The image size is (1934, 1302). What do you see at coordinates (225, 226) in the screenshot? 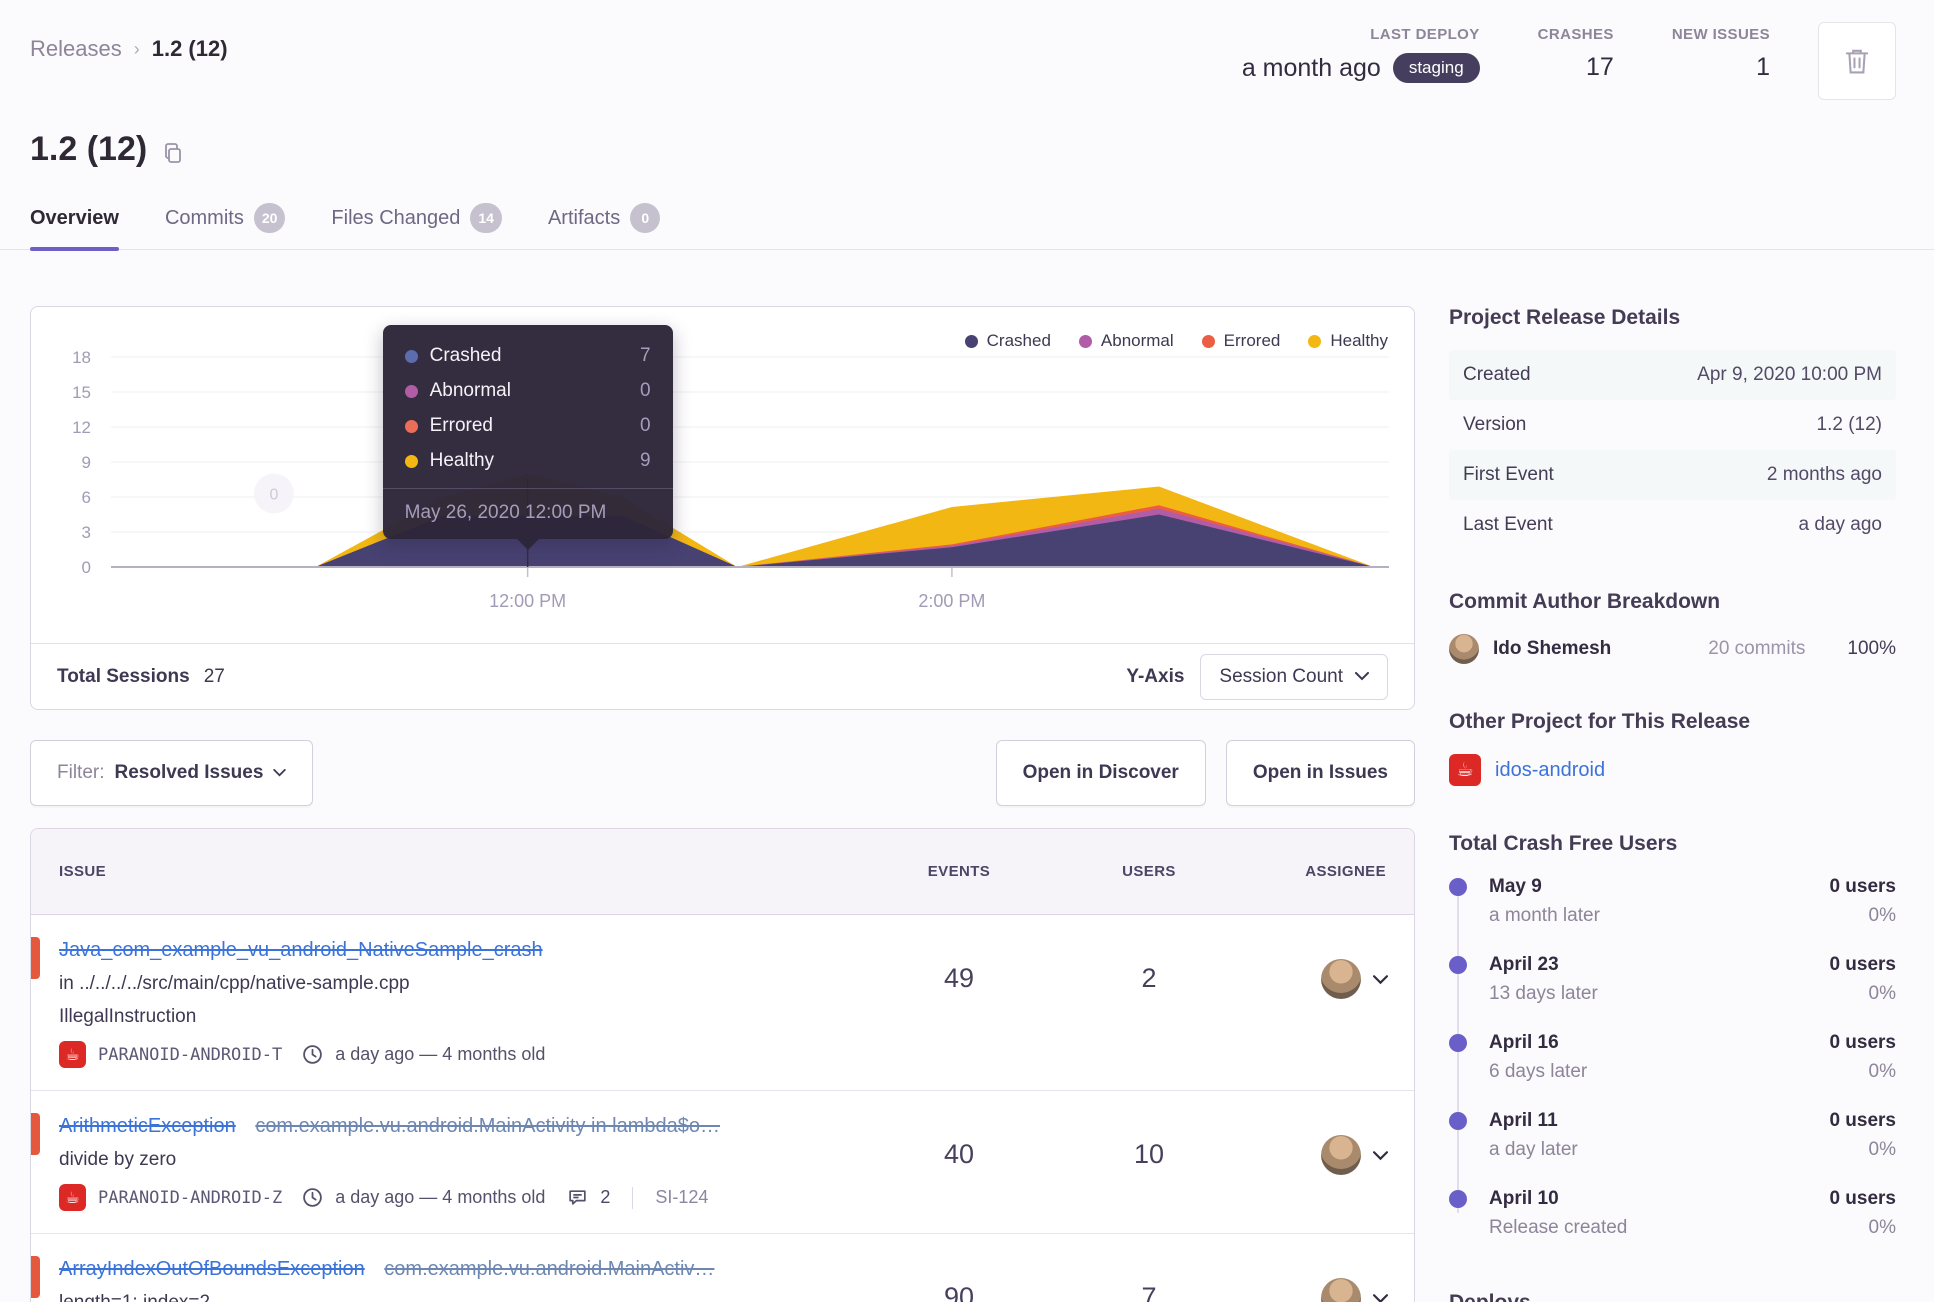
I see `tab-commits: Commits 20` at bounding box center [225, 226].